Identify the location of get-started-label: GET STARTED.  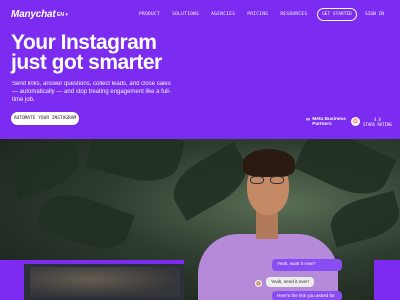
(337, 14).